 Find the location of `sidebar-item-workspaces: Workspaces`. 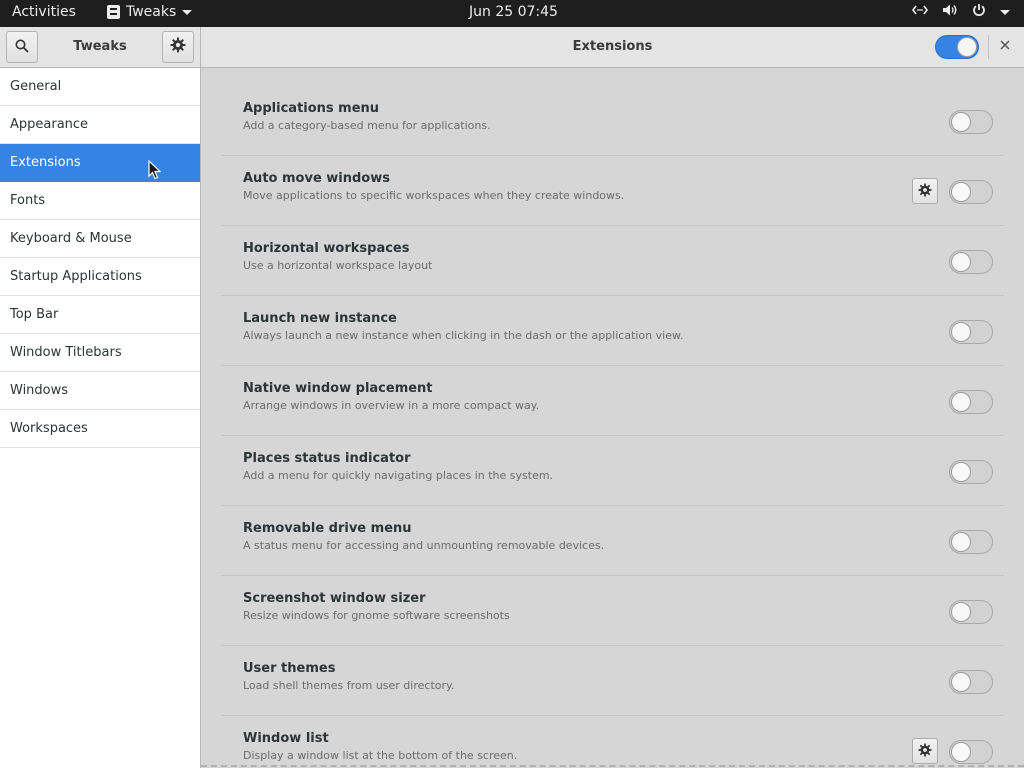

sidebar-item-workspaces: Workspaces is located at coordinates (100, 429).